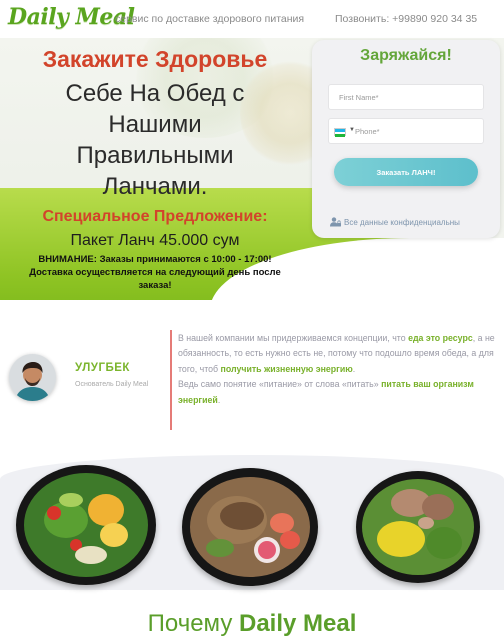 The width and height of the screenshot is (504, 641). Describe the element at coordinates (402, 222) in the screenshot. I see `privacy-text: Все данные конфиденциальны` at that location.